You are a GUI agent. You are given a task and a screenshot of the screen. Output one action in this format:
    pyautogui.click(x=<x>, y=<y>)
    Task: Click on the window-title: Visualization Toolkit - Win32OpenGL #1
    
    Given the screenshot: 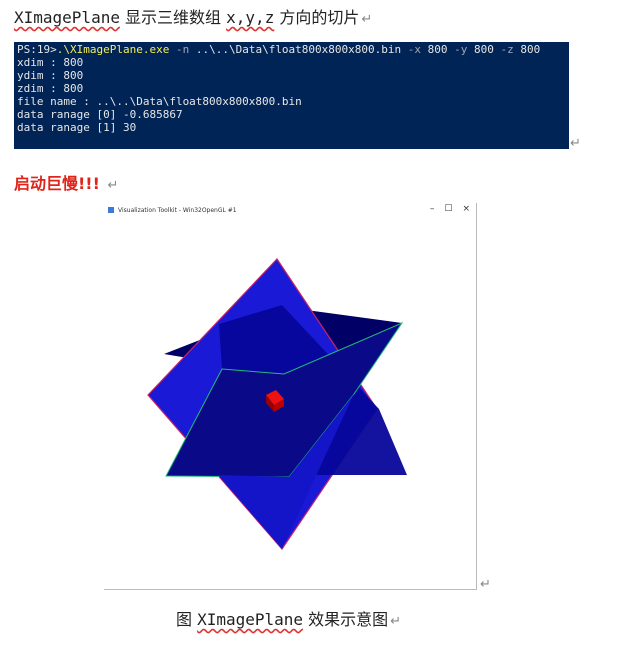 What is the action you would take?
    pyautogui.click(x=177, y=210)
    